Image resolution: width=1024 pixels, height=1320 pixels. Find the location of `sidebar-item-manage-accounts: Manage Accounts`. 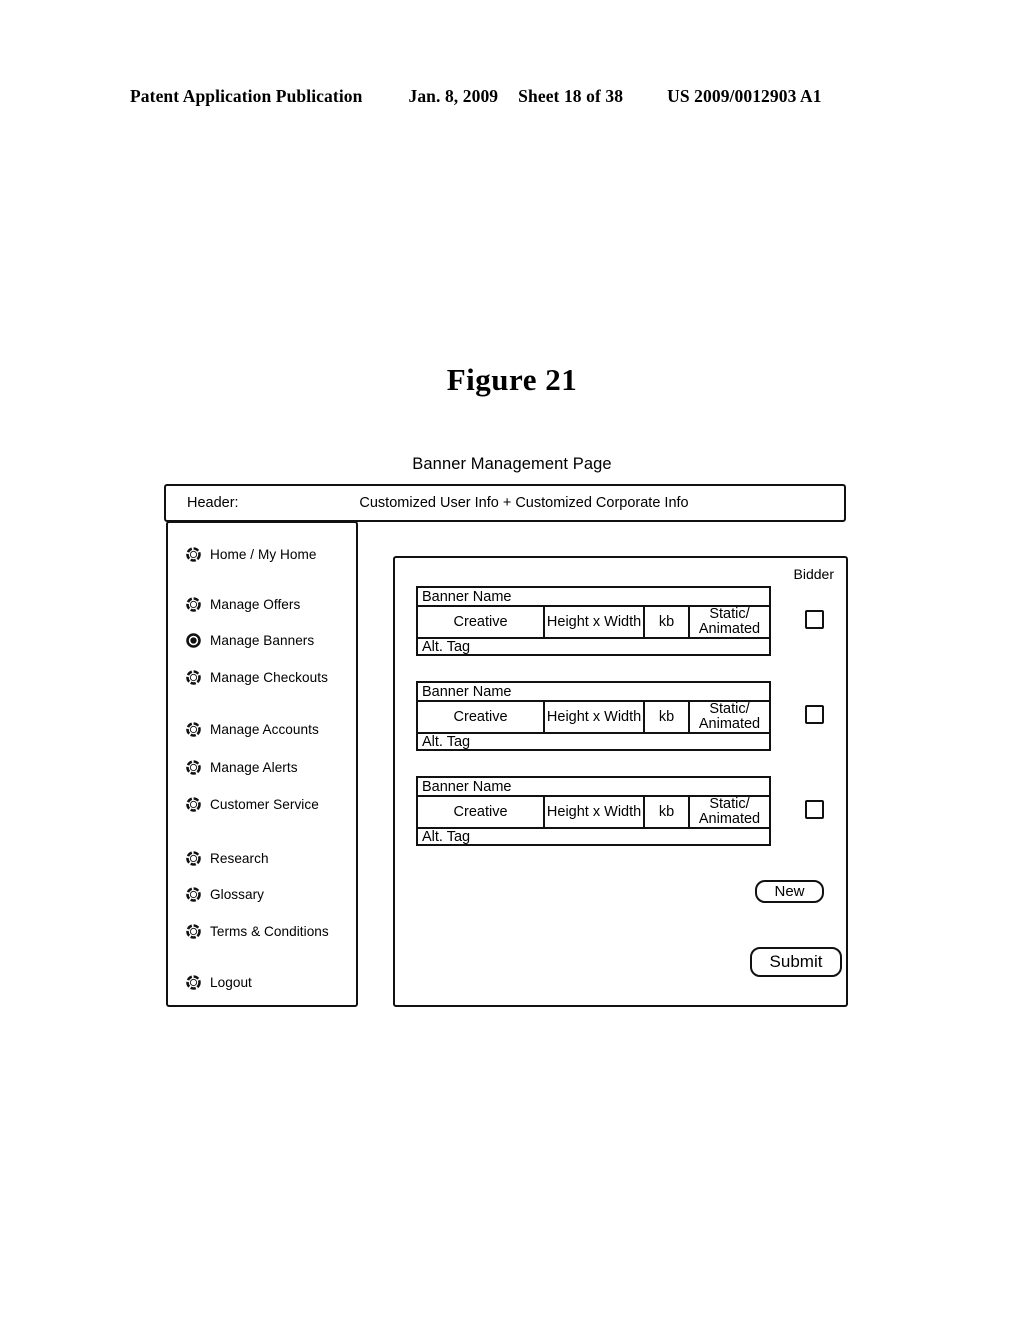

sidebar-item-manage-accounts: Manage Accounts is located at coordinates (252, 729).